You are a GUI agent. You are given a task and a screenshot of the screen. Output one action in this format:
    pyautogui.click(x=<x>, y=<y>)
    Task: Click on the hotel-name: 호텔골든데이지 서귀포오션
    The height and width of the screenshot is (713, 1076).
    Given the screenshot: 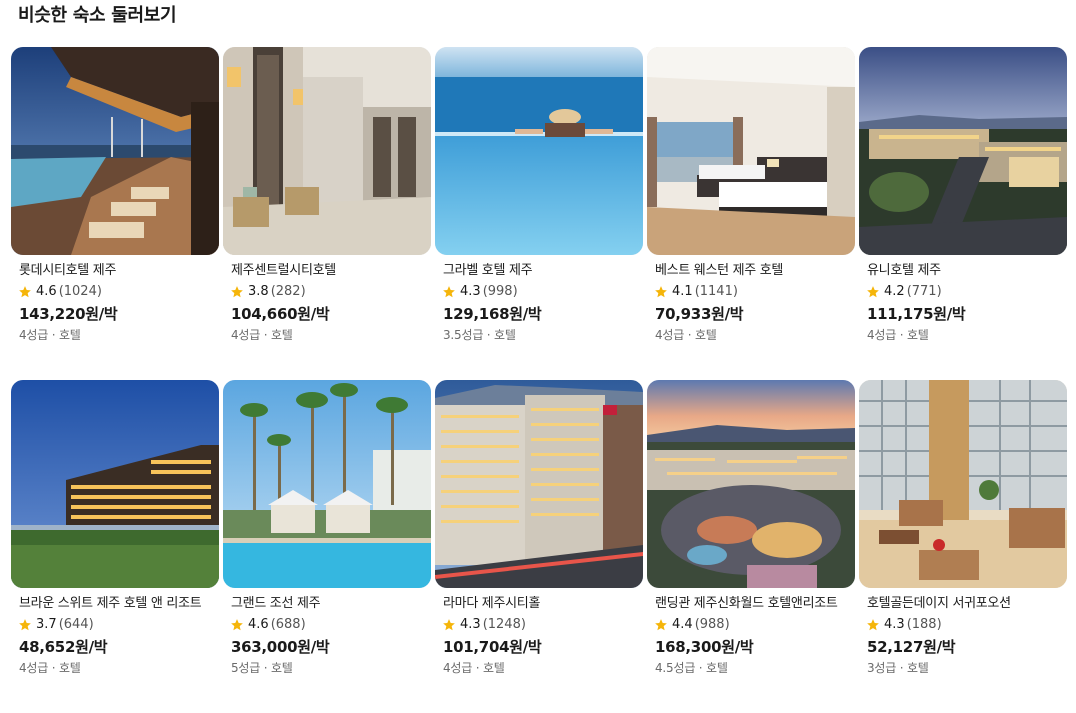 What is the action you would take?
    pyautogui.click(x=939, y=604)
    